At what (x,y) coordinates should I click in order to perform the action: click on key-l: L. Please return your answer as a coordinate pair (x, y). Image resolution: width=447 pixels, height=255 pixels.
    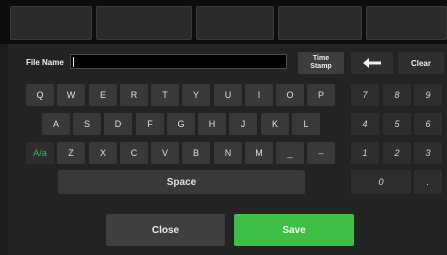
    Looking at the image, I should click on (306, 124).